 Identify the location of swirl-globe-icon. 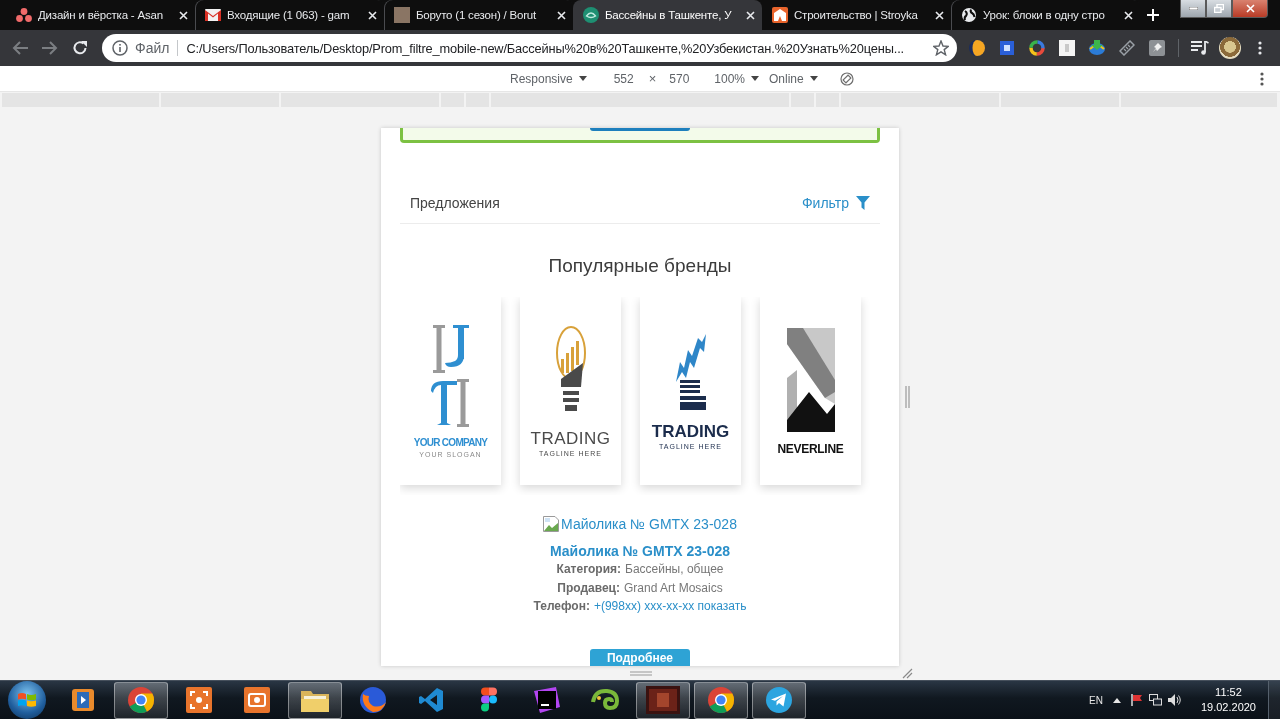
(373, 700).